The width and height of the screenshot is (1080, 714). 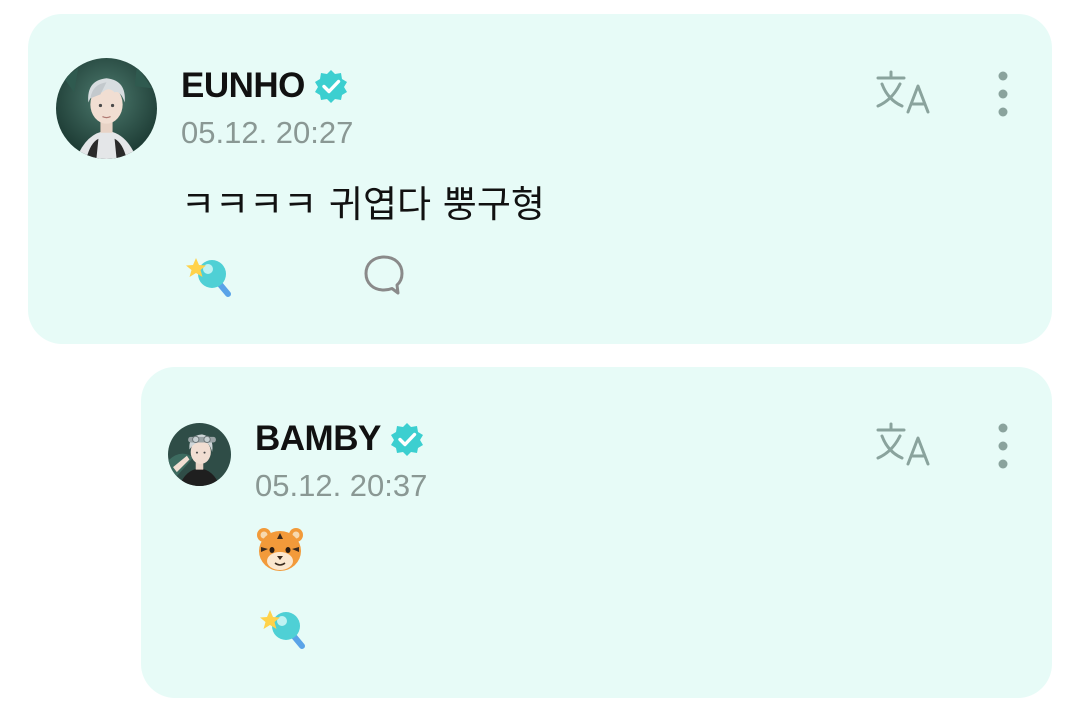 I want to click on author-row: EUNHO, so click(x=265, y=86).